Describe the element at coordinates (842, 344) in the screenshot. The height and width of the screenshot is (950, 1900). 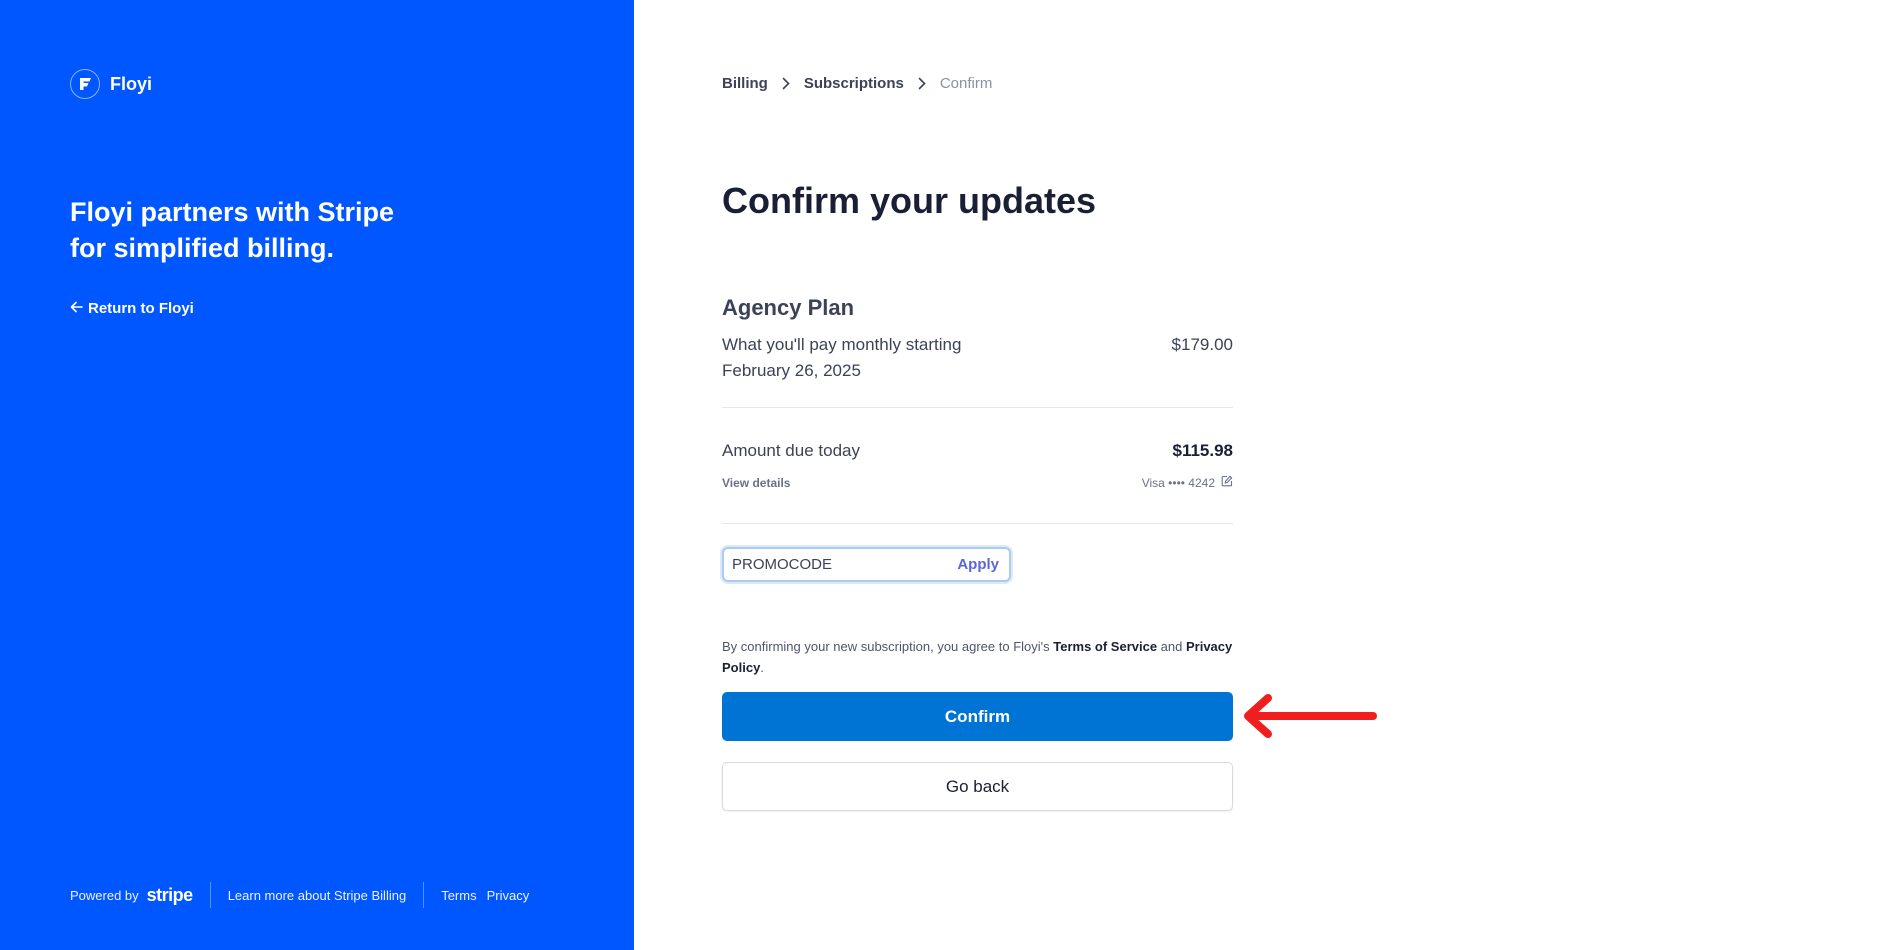
I see `plan-description-line-1: What you'll pay monthly starting` at that location.